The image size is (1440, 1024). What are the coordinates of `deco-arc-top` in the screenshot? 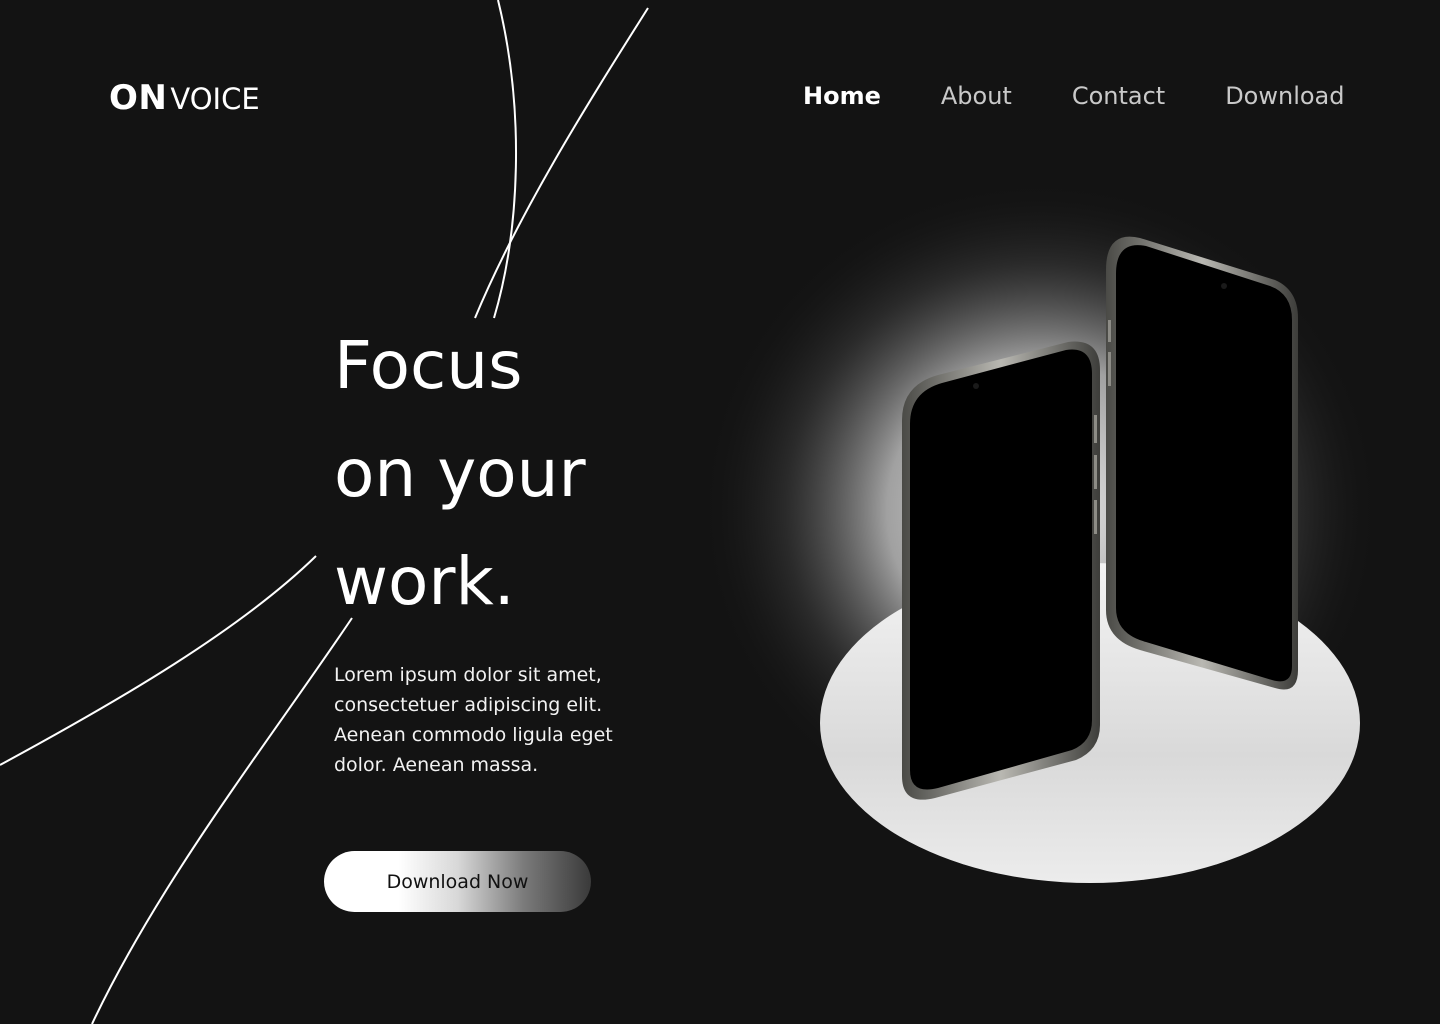 It's located at (505, 159).